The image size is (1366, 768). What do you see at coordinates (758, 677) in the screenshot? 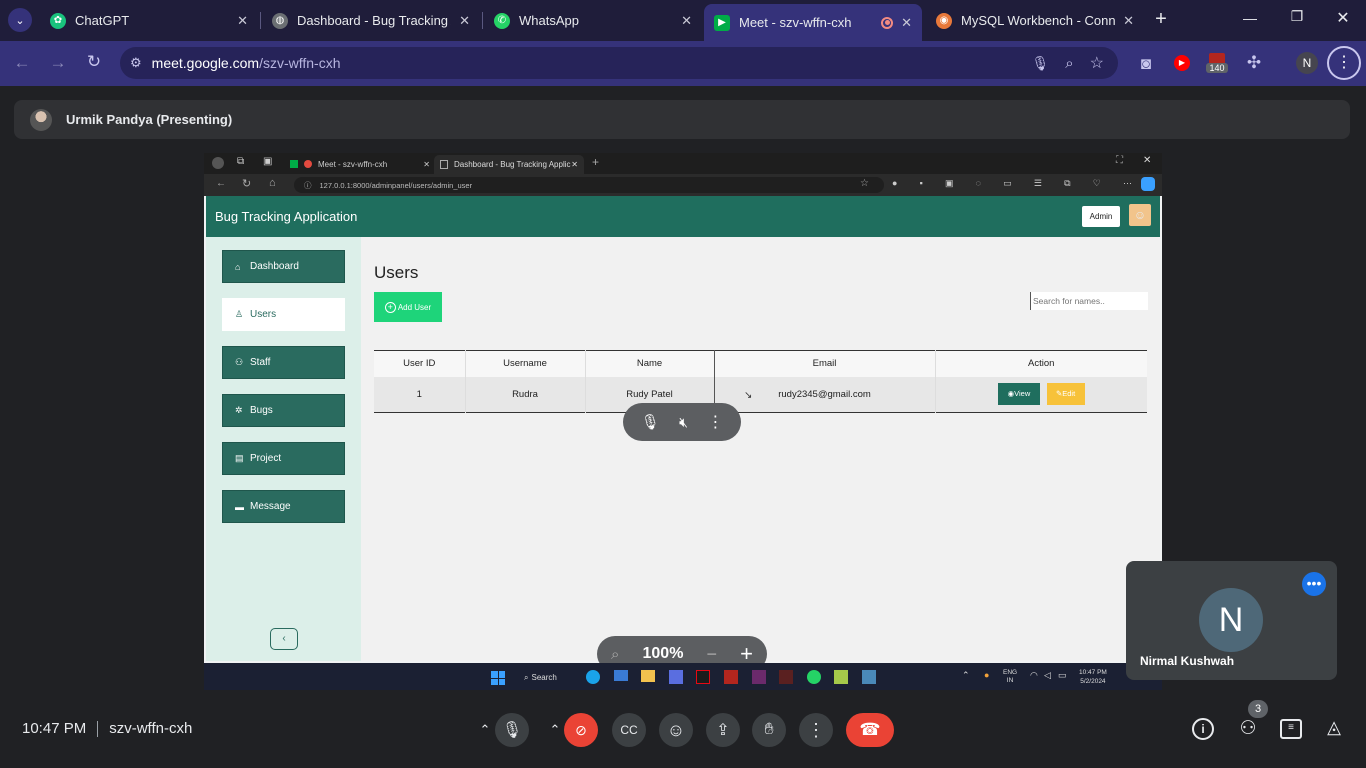
I see `app-purple-icon` at bounding box center [758, 677].